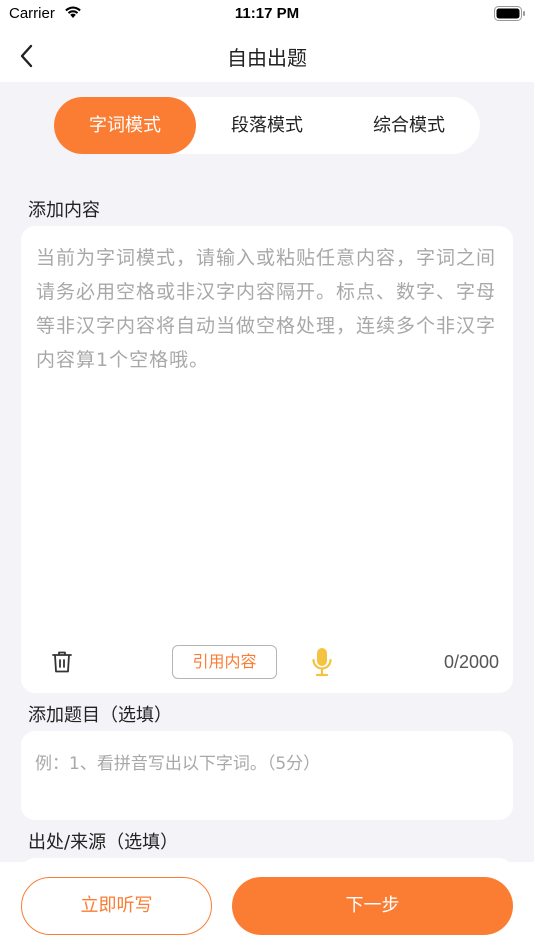  I want to click on battery-icon, so click(510, 13).